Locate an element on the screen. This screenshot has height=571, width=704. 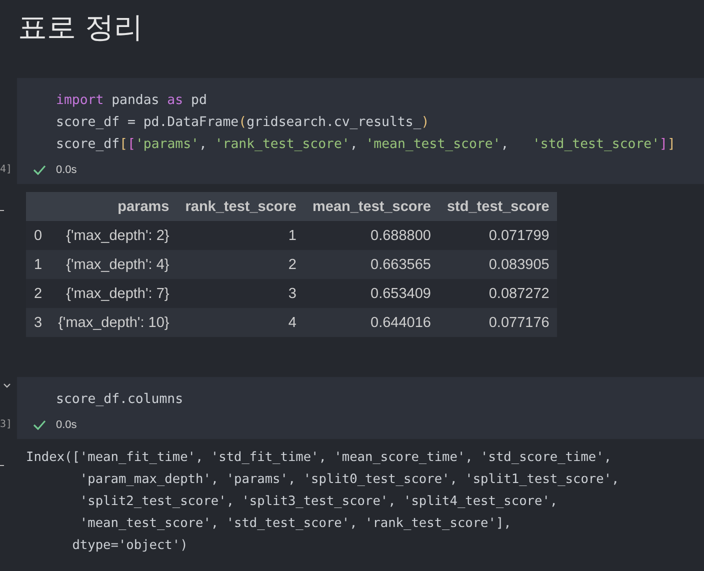
table-cell: {'max_depth': 4} is located at coordinates (114, 264).